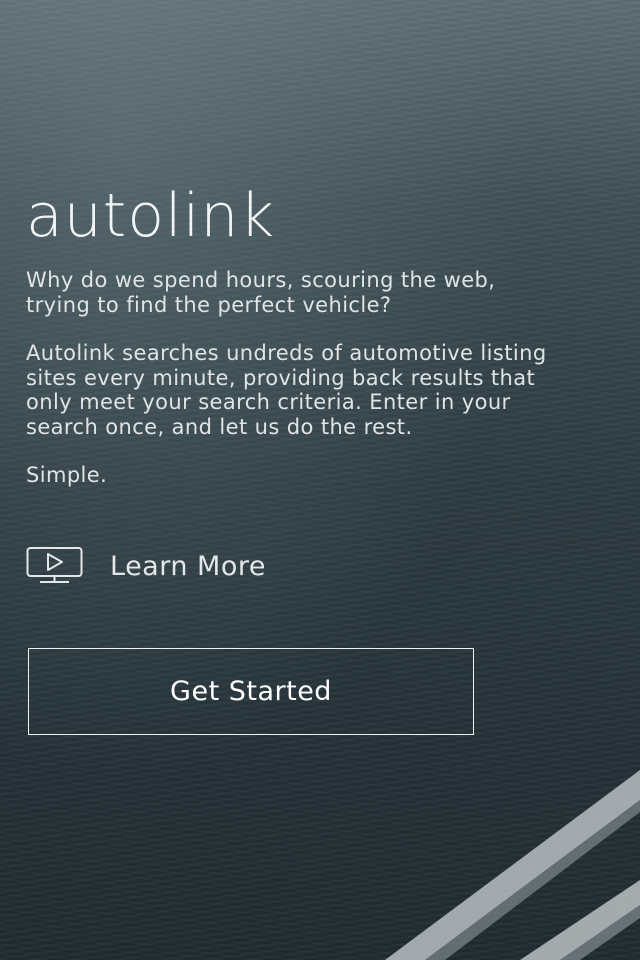  Describe the element at coordinates (151, 216) in the screenshot. I see `app-logo: autolink` at that location.